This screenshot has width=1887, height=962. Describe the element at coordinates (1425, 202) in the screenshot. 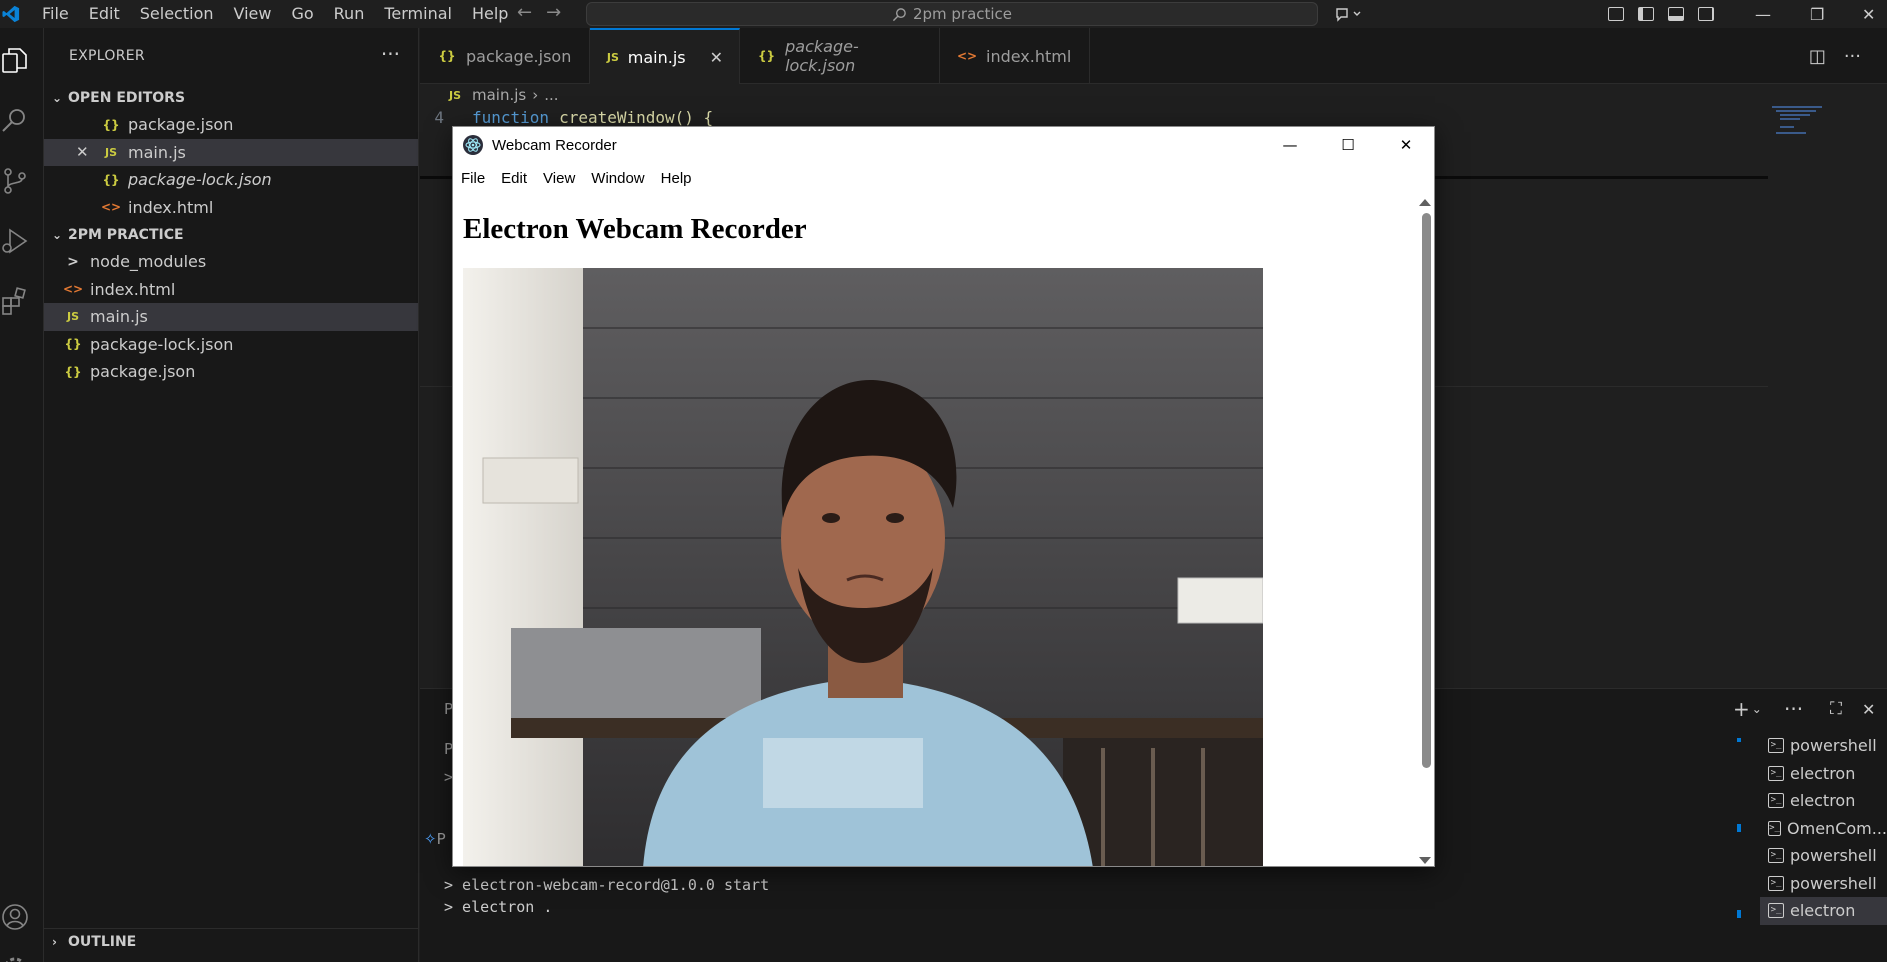

I see `scroll-up-arrow-icon` at that location.